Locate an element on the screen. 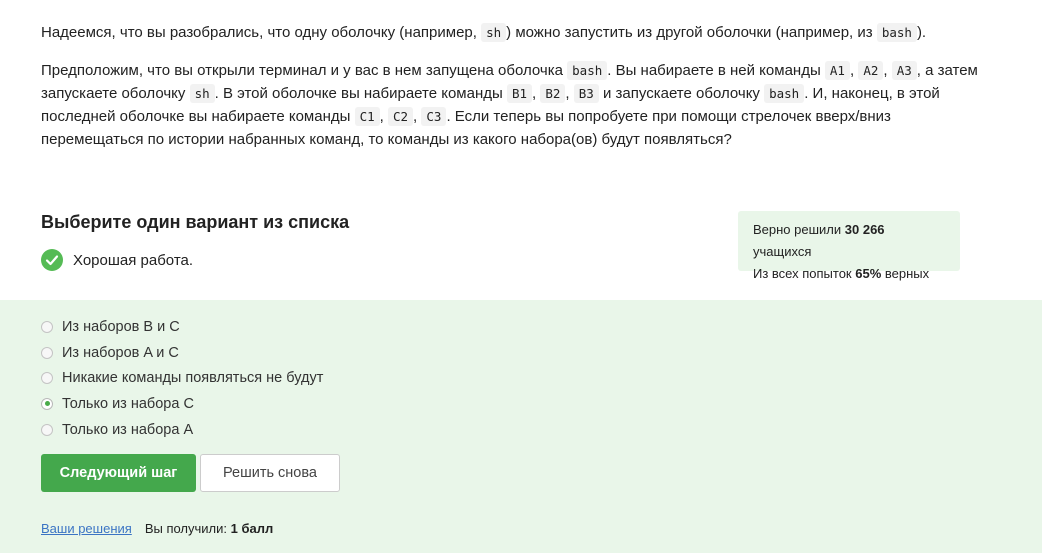  inline-code: C1 is located at coordinates (367, 116).